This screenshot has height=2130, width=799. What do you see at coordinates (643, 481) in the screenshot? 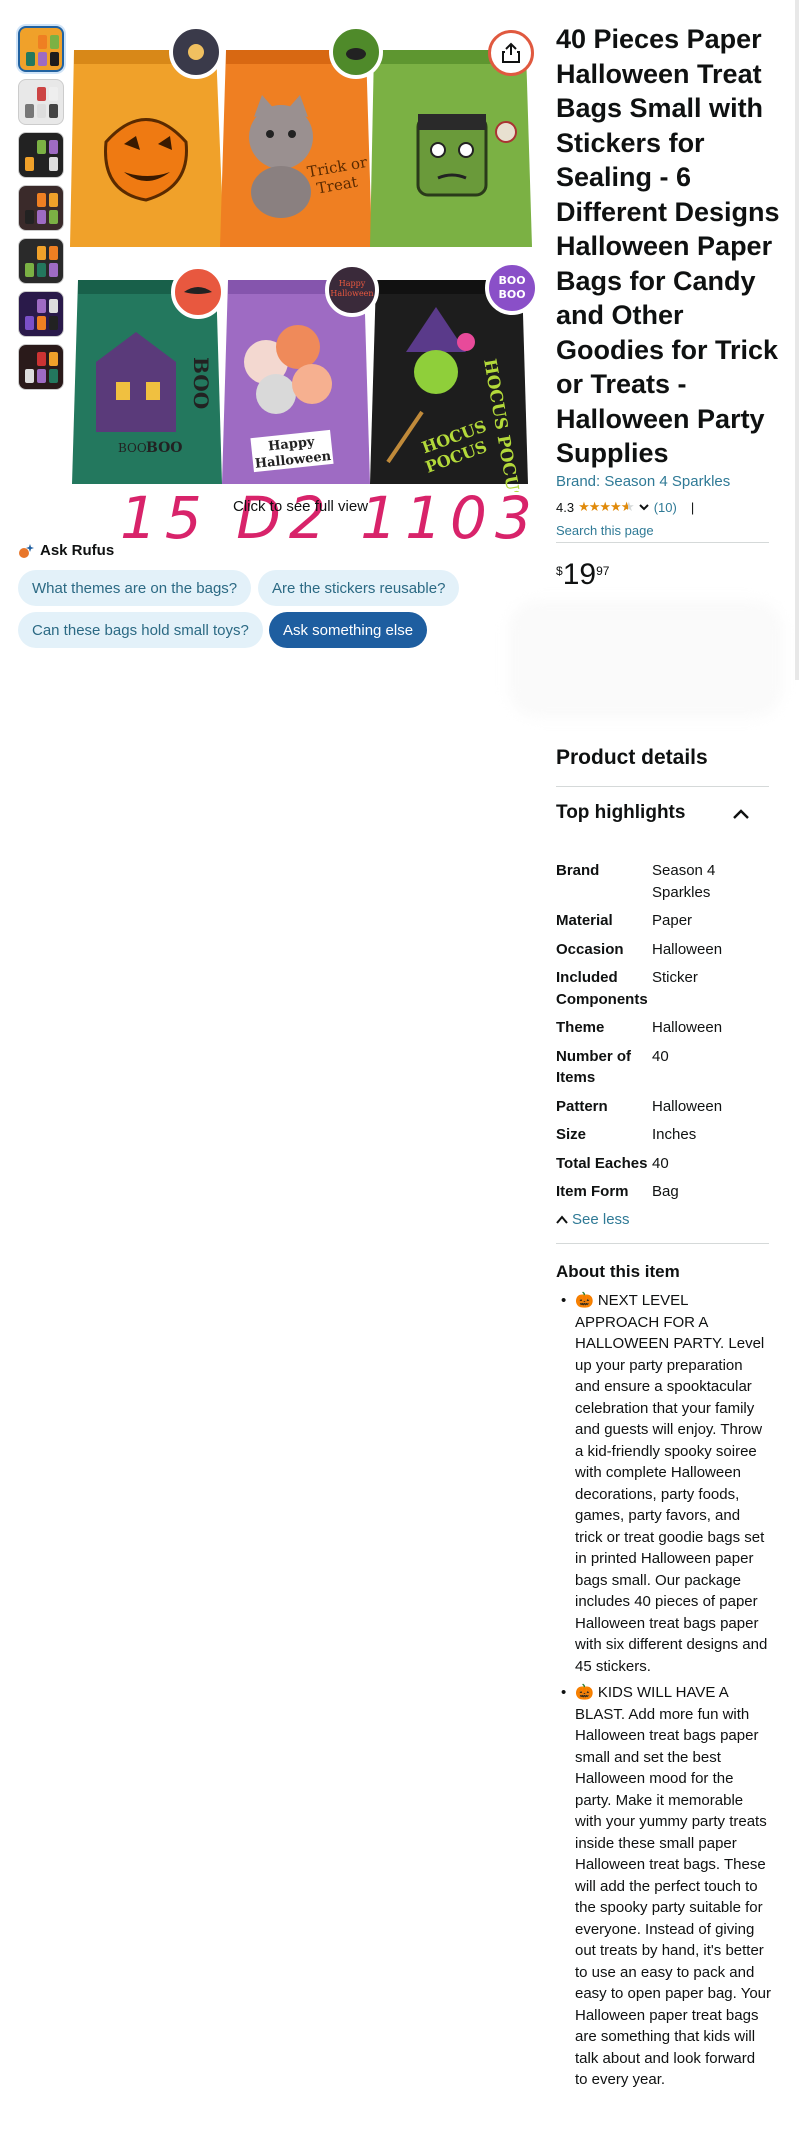
I see `brand-link: Brand: Season 4 Sparkles` at bounding box center [643, 481].